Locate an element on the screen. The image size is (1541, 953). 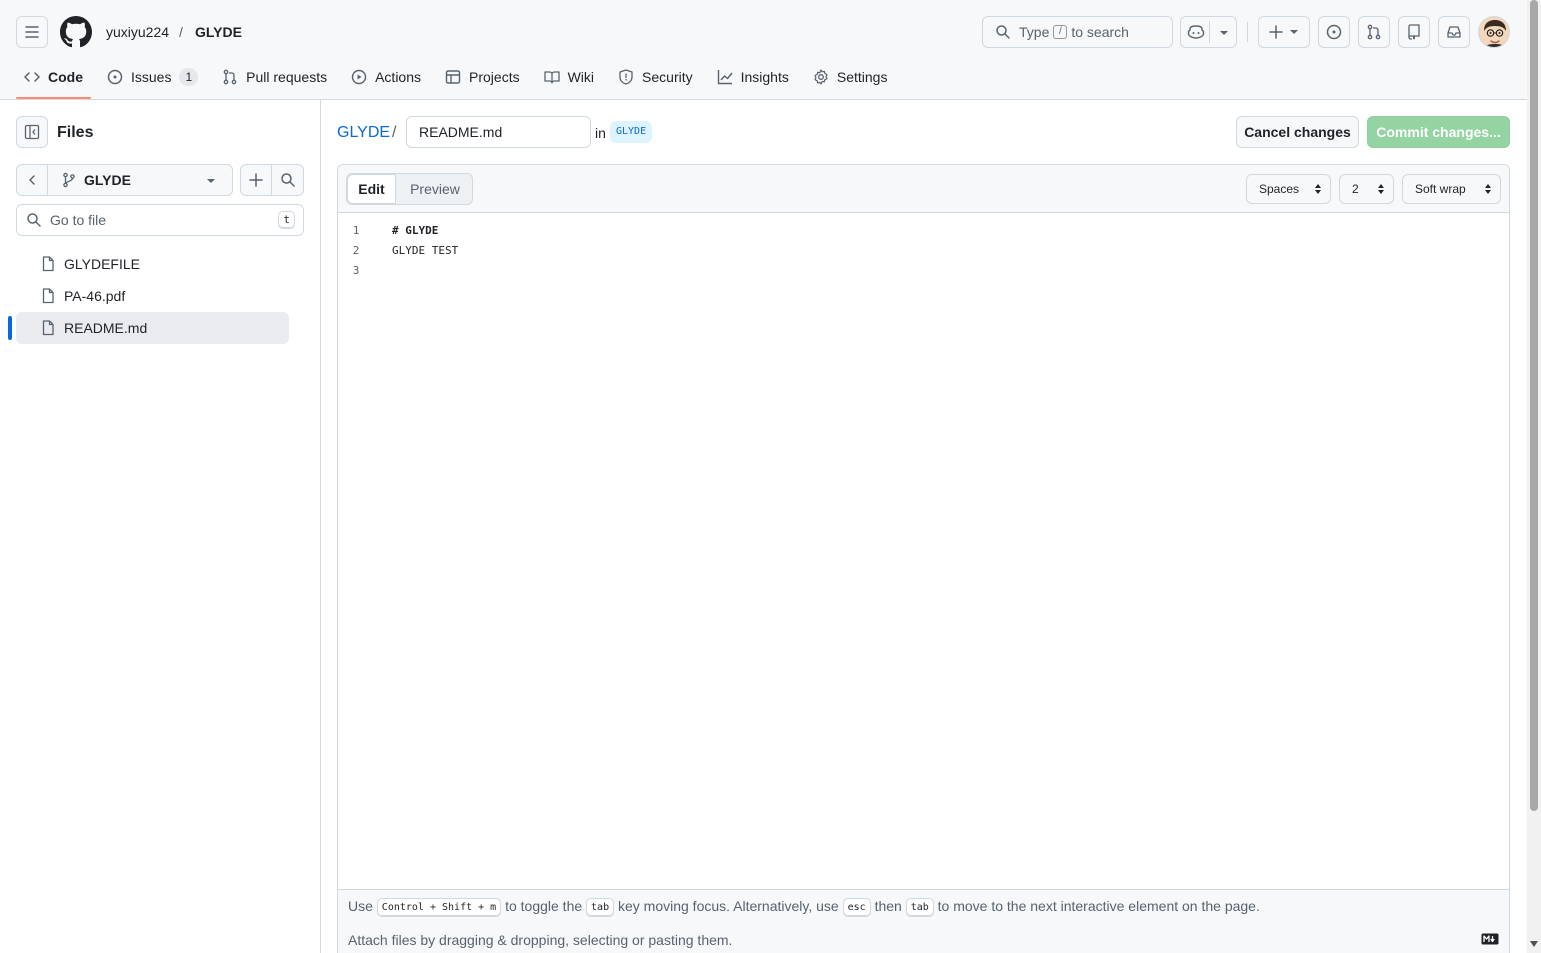
breadcrumb-owner: yuxiyu224 is located at coordinates (137, 32).